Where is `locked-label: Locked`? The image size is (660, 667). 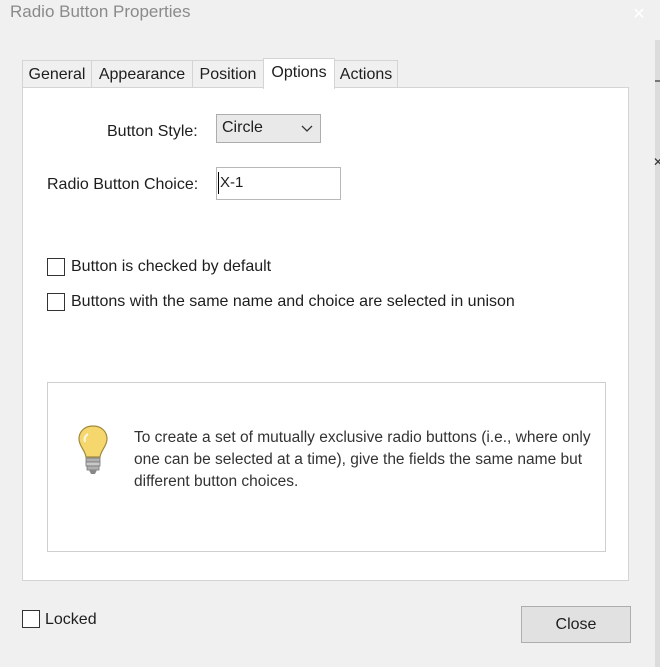
locked-label: Locked is located at coordinates (71, 619).